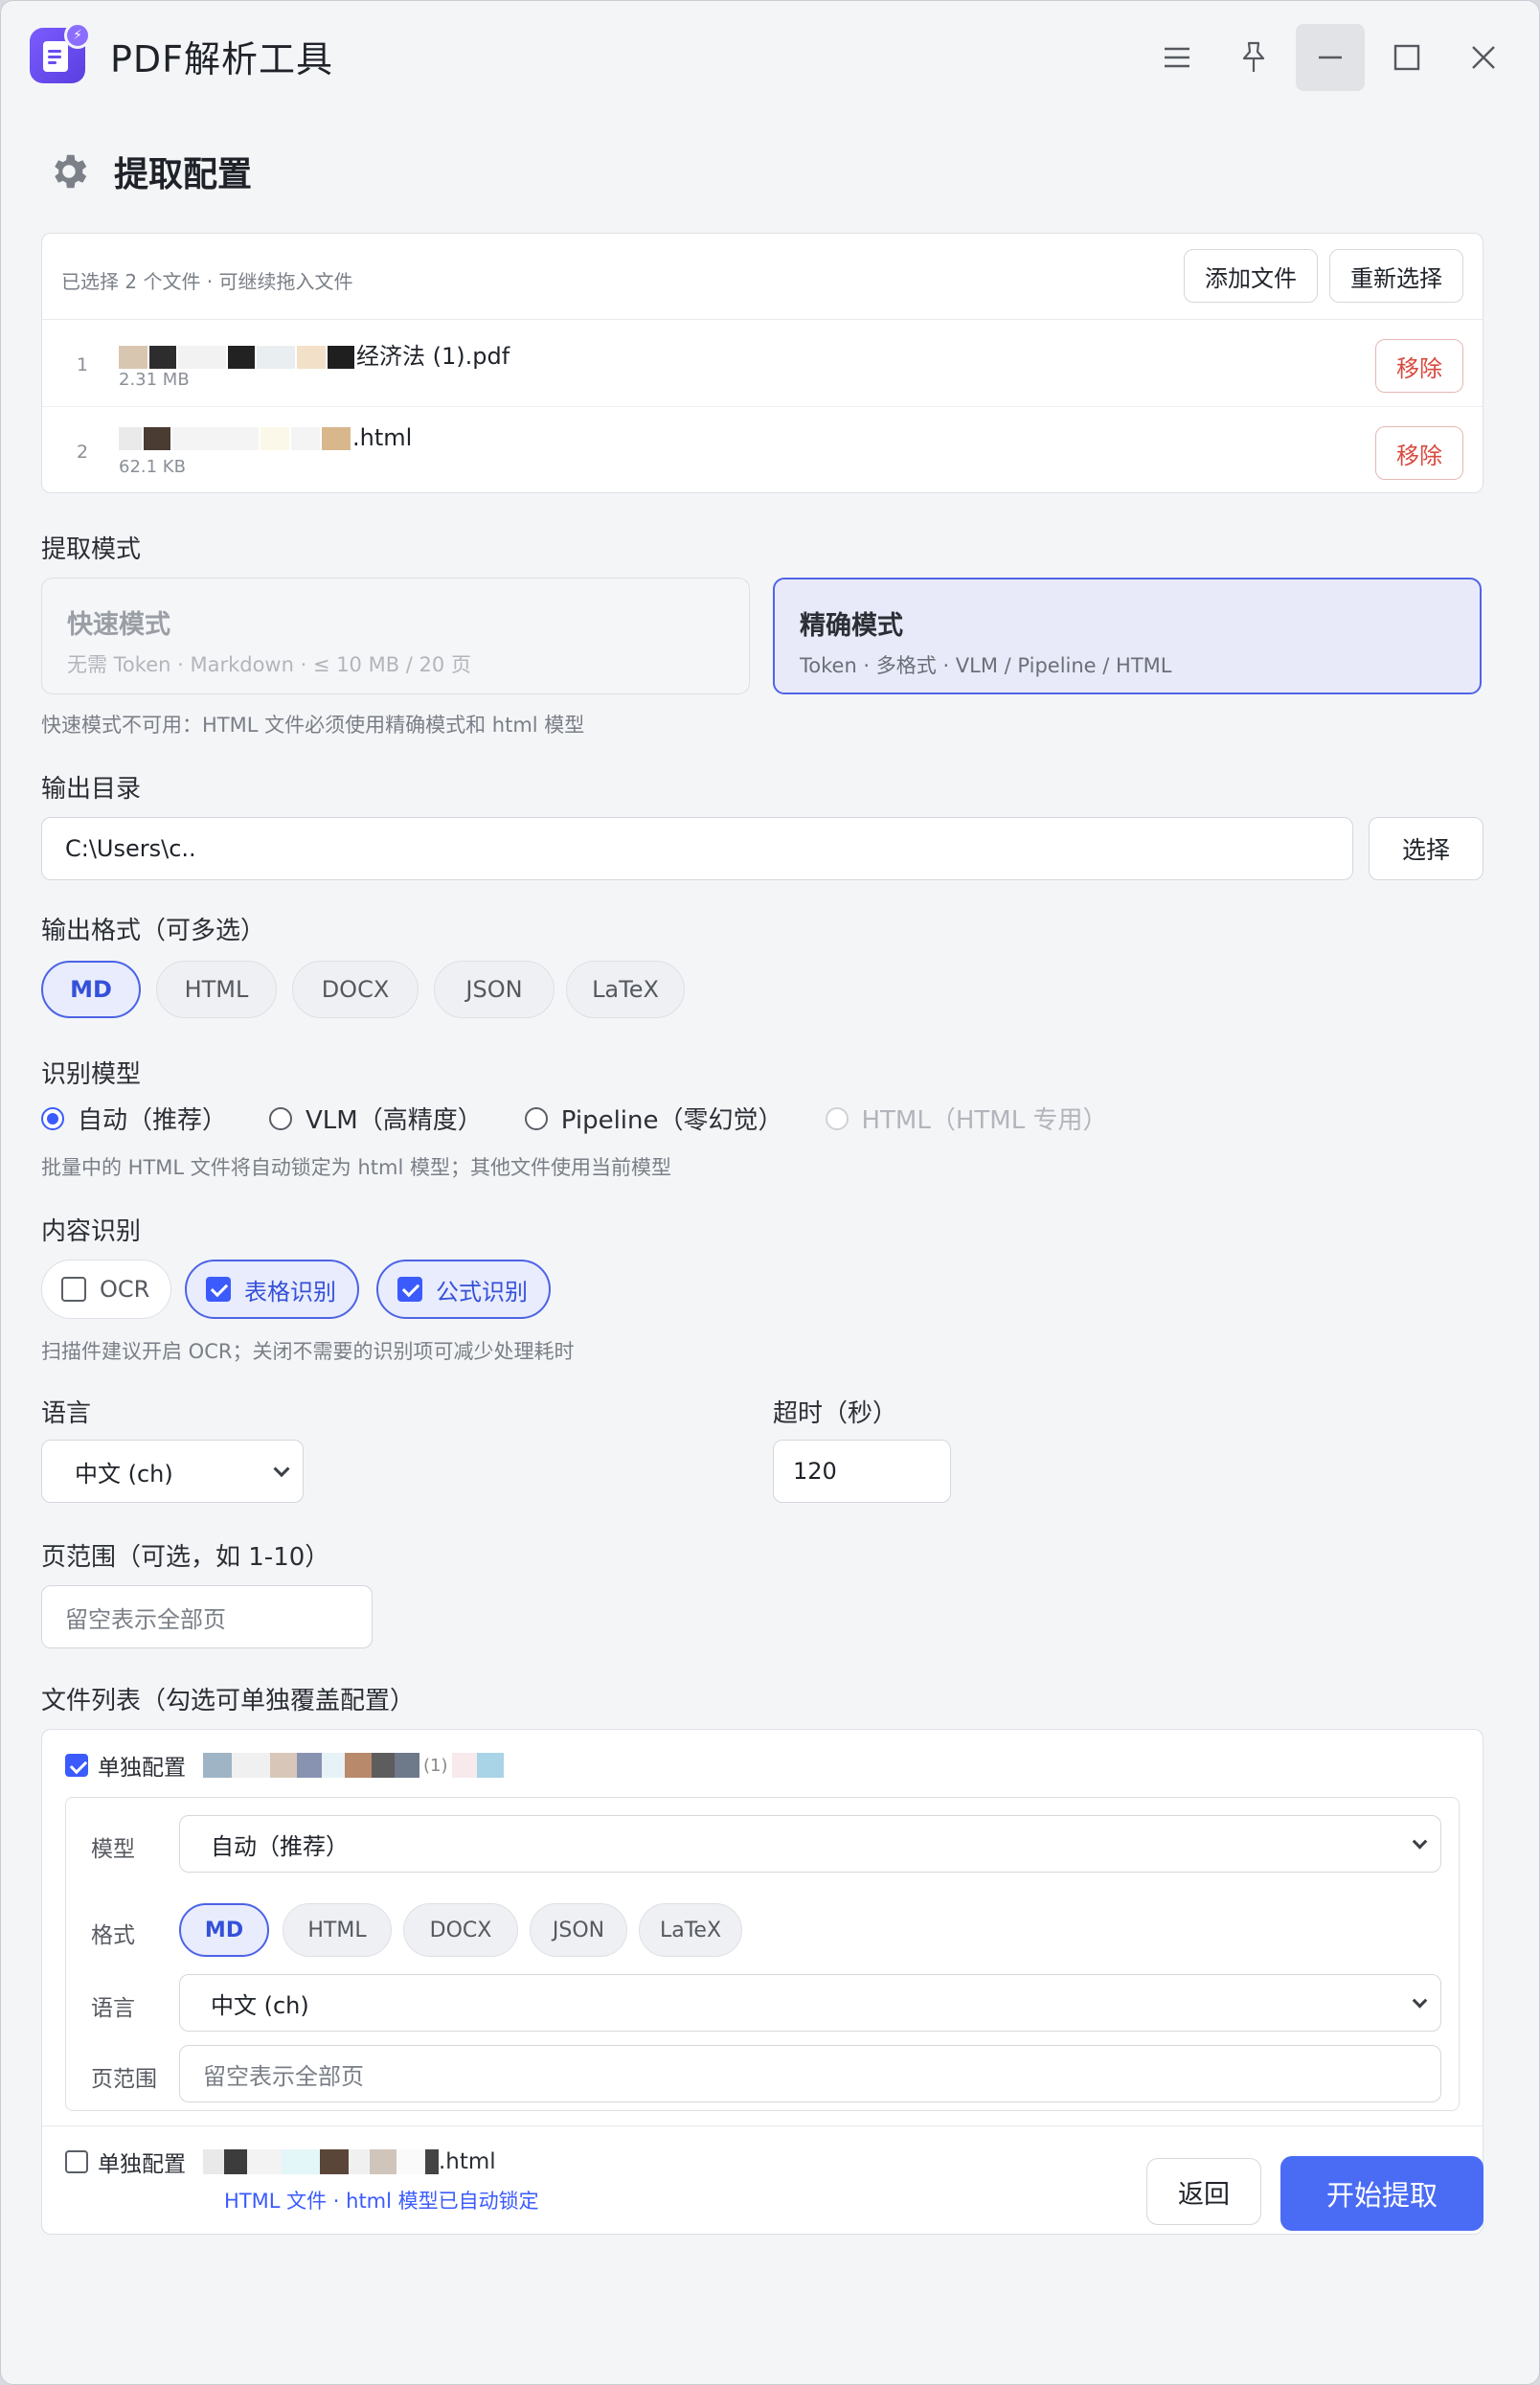 Image resolution: width=1540 pixels, height=2385 pixels. Describe the element at coordinates (770, 56) in the screenshot. I see `title-bar: ⚡ PDF解析工具` at that location.